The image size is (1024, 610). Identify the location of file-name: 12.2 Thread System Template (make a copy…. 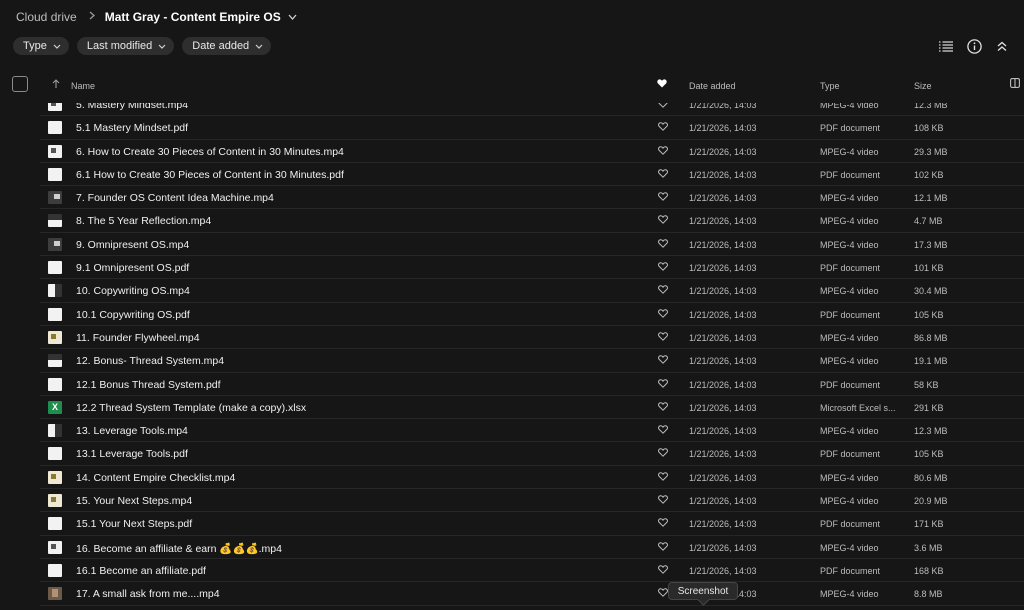
(191, 408).